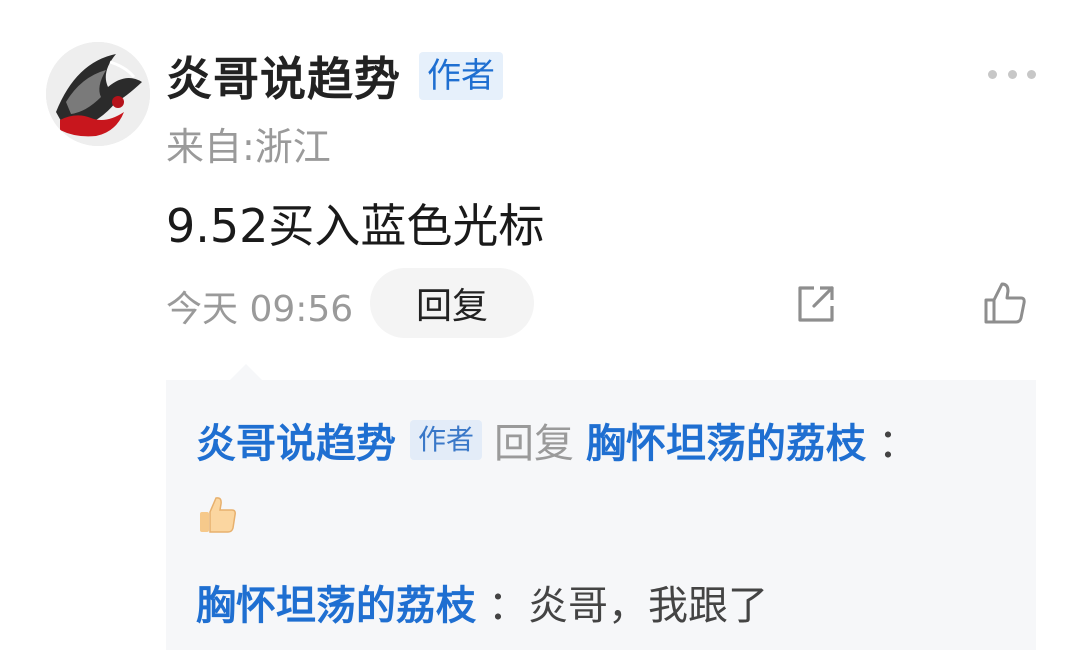 The height and width of the screenshot is (650, 1080). What do you see at coordinates (296, 440) in the screenshot?
I see `reply-author-name: 炎哥说趋势` at bounding box center [296, 440].